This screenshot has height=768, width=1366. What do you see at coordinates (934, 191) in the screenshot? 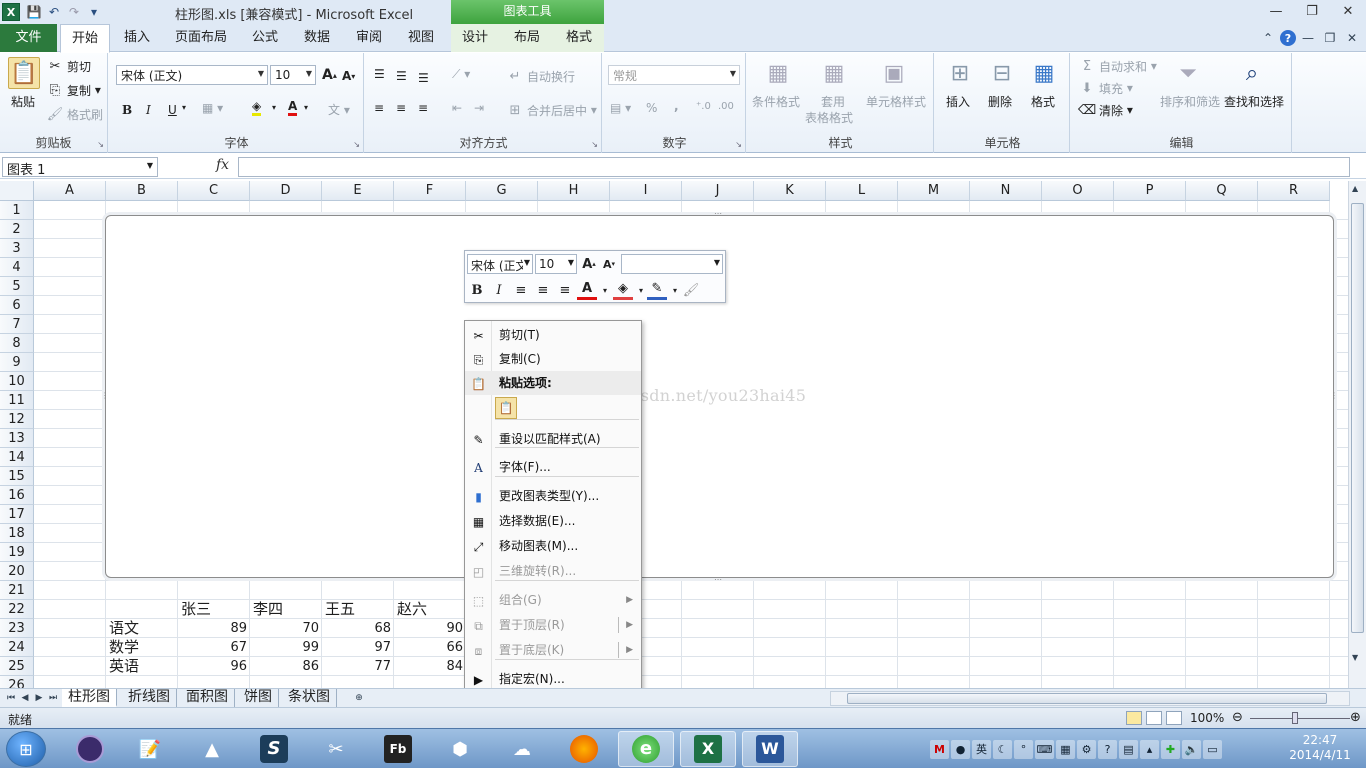
I see `column-header: M` at bounding box center [934, 191].